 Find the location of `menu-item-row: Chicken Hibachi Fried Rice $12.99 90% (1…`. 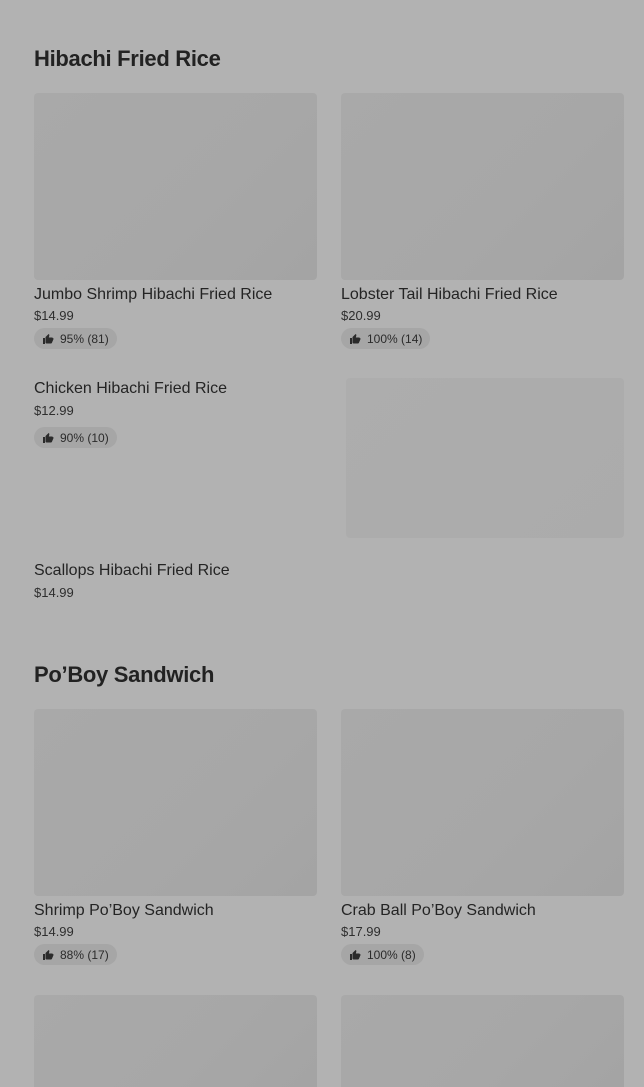

menu-item-row: Chicken Hibachi Fried Rice $12.99 90% (1… is located at coordinates (130, 414).